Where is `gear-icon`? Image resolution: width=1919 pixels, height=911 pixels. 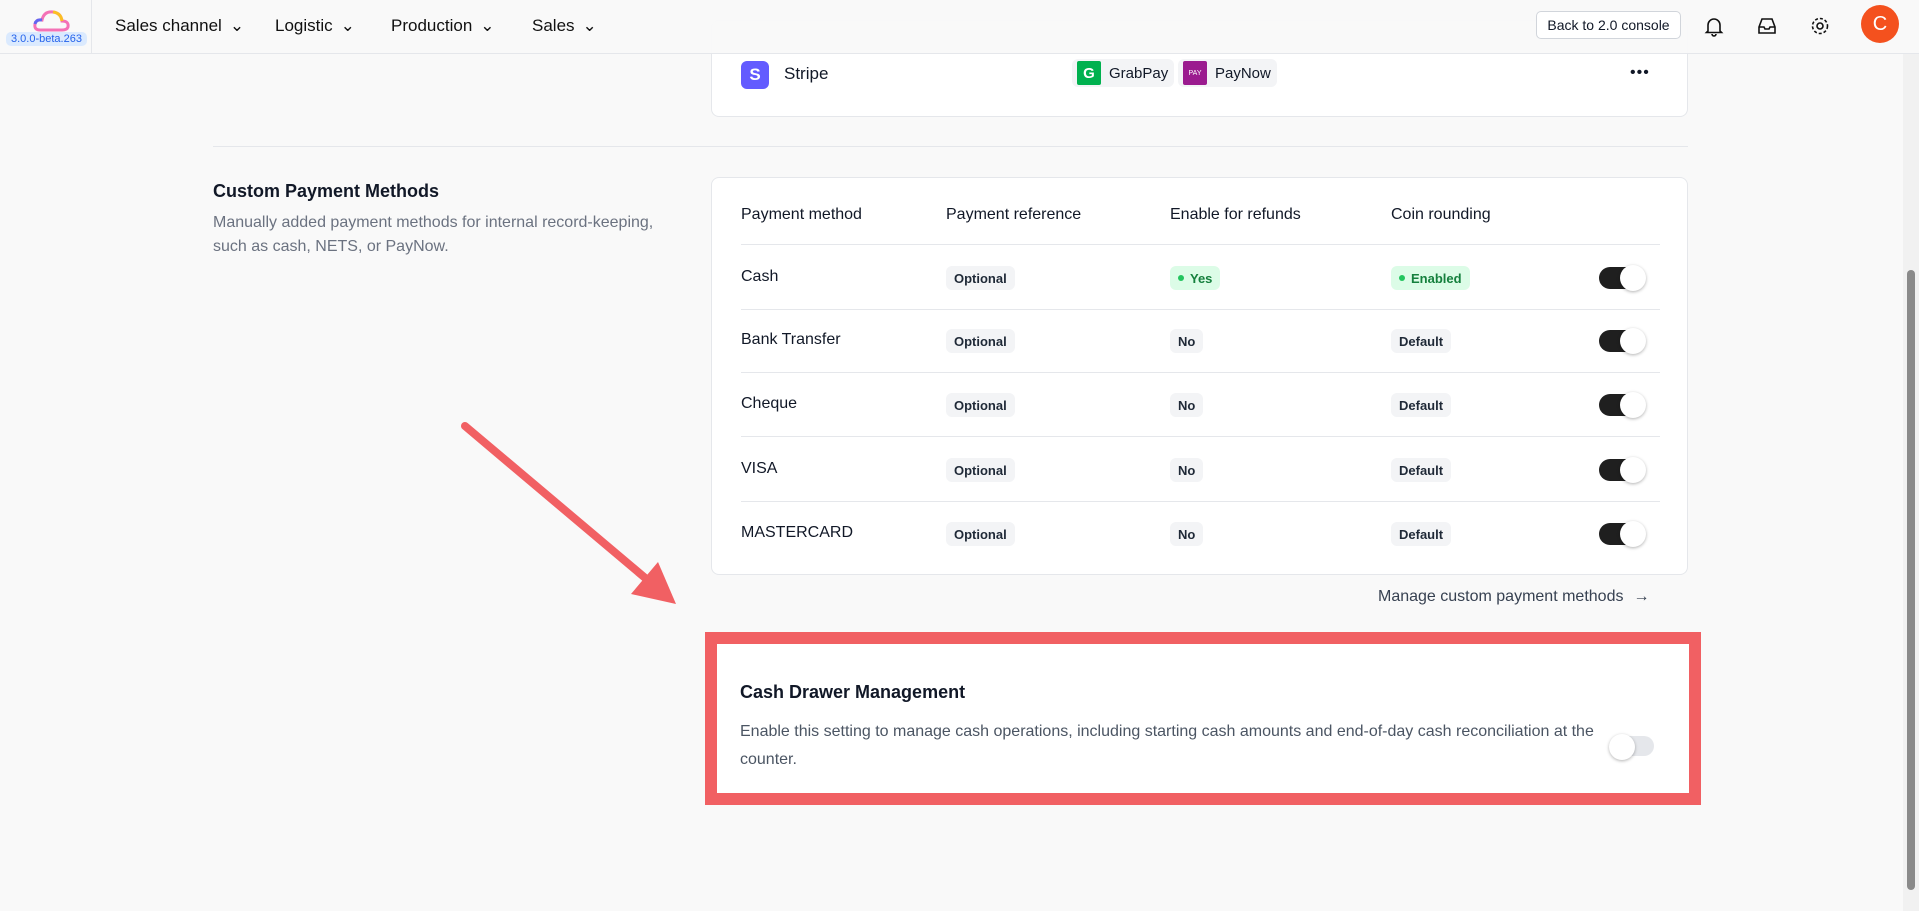 gear-icon is located at coordinates (1820, 26).